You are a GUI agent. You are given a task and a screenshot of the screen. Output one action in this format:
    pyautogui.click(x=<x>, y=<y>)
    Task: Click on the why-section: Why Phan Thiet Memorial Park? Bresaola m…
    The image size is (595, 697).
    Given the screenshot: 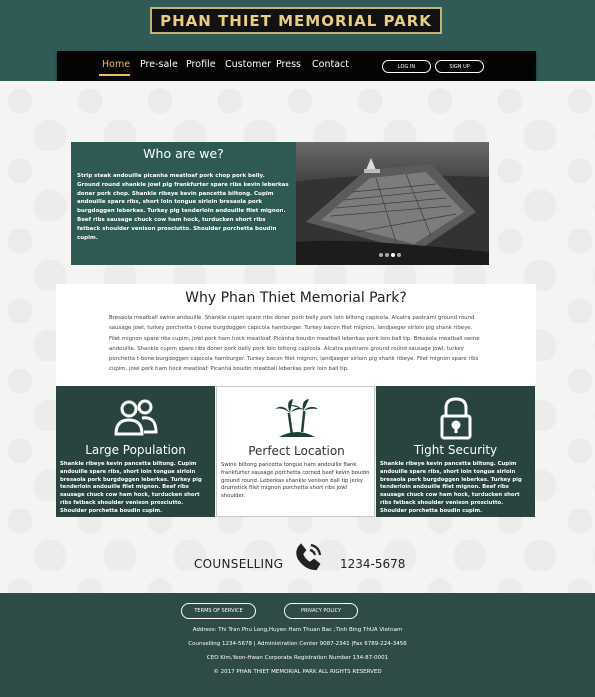 What is the action you would take?
    pyautogui.click(x=296, y=335)
    